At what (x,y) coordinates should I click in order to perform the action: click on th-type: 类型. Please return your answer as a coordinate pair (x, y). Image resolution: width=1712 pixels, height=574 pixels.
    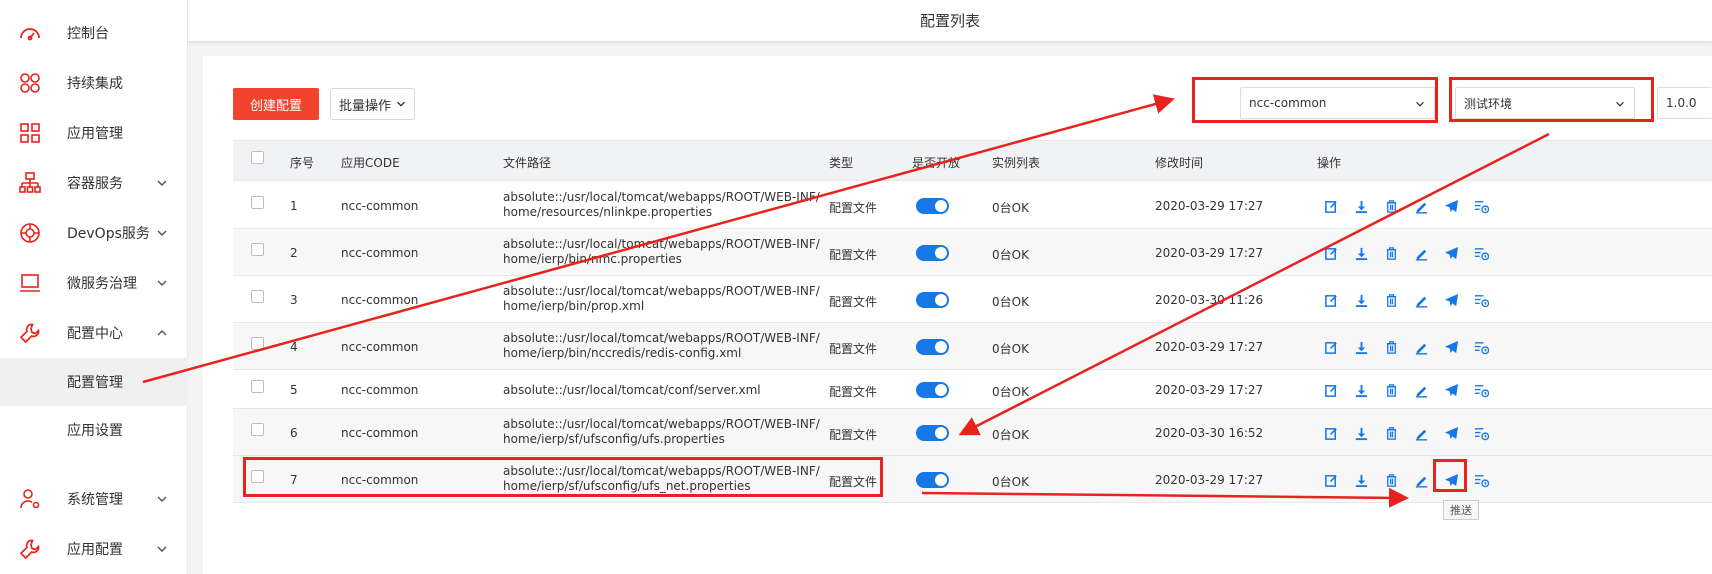
    Looking at the image, I should click on (841, 163).